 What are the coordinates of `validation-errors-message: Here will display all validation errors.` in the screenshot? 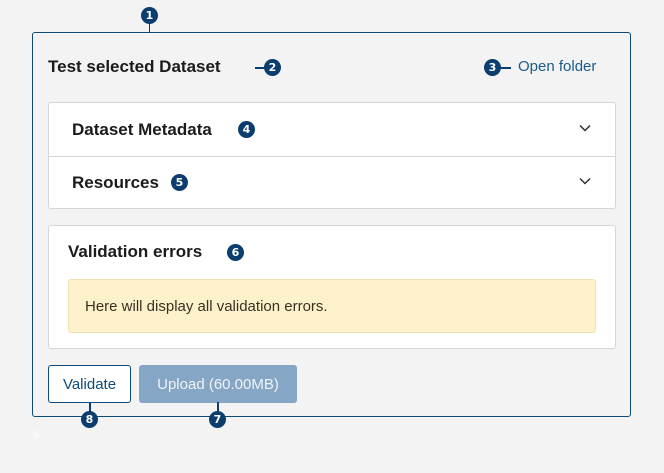 It's located at (332, 306).